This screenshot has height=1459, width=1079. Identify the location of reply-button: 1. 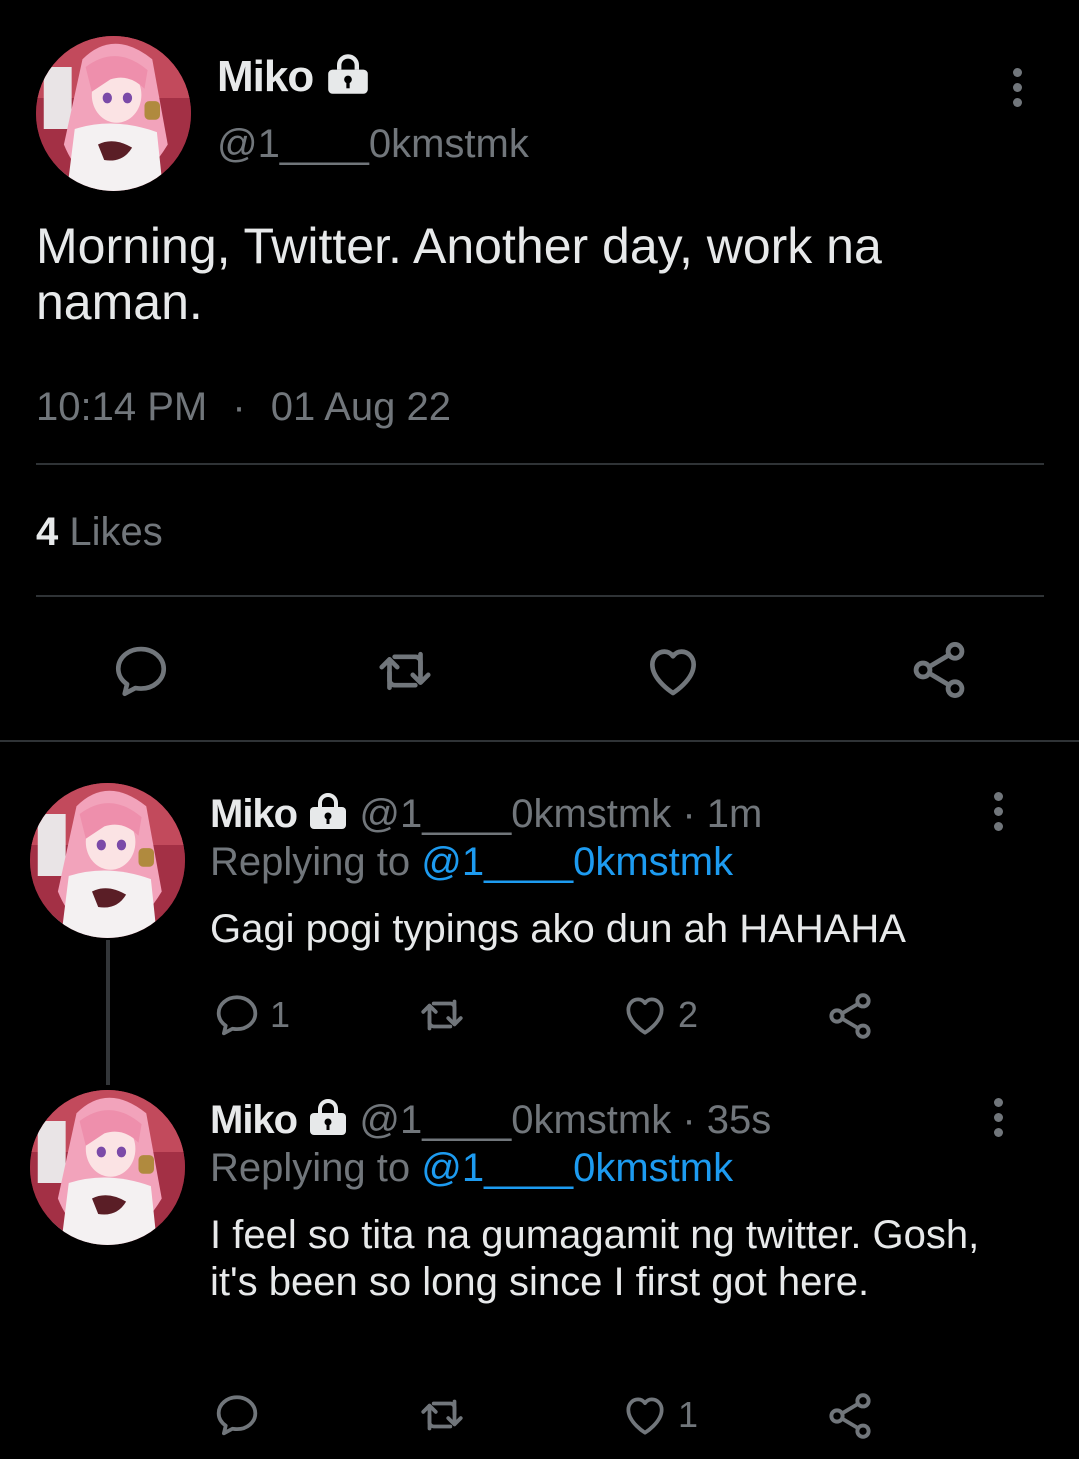
(251, 1015).